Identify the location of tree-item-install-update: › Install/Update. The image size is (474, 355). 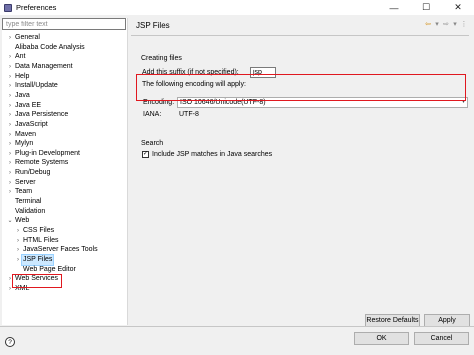
(32, 86).